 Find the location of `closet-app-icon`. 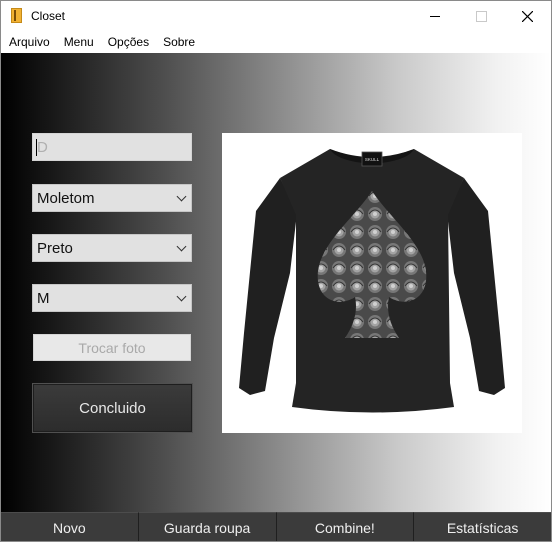

closet-app-icon is located at coordinates (16, 15).